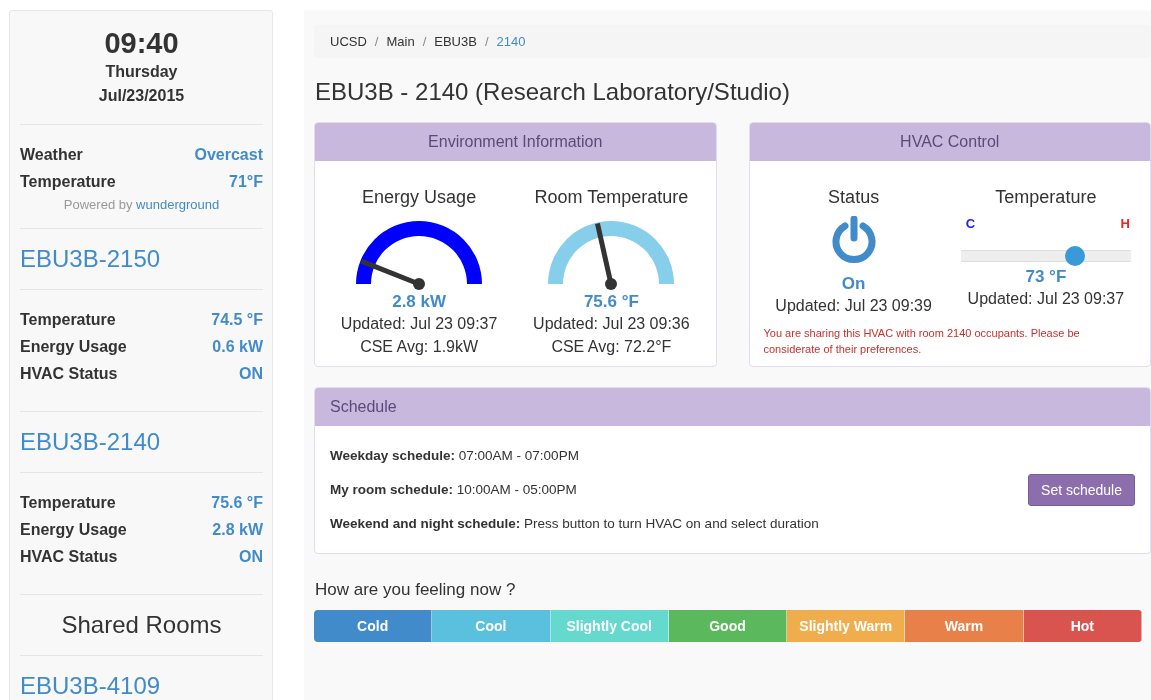 The height and width of the screenshot is (700, 1151). Describe the element at coordinates (141, 72) in the screenshot. I see `day-label: Thursday` at that location.